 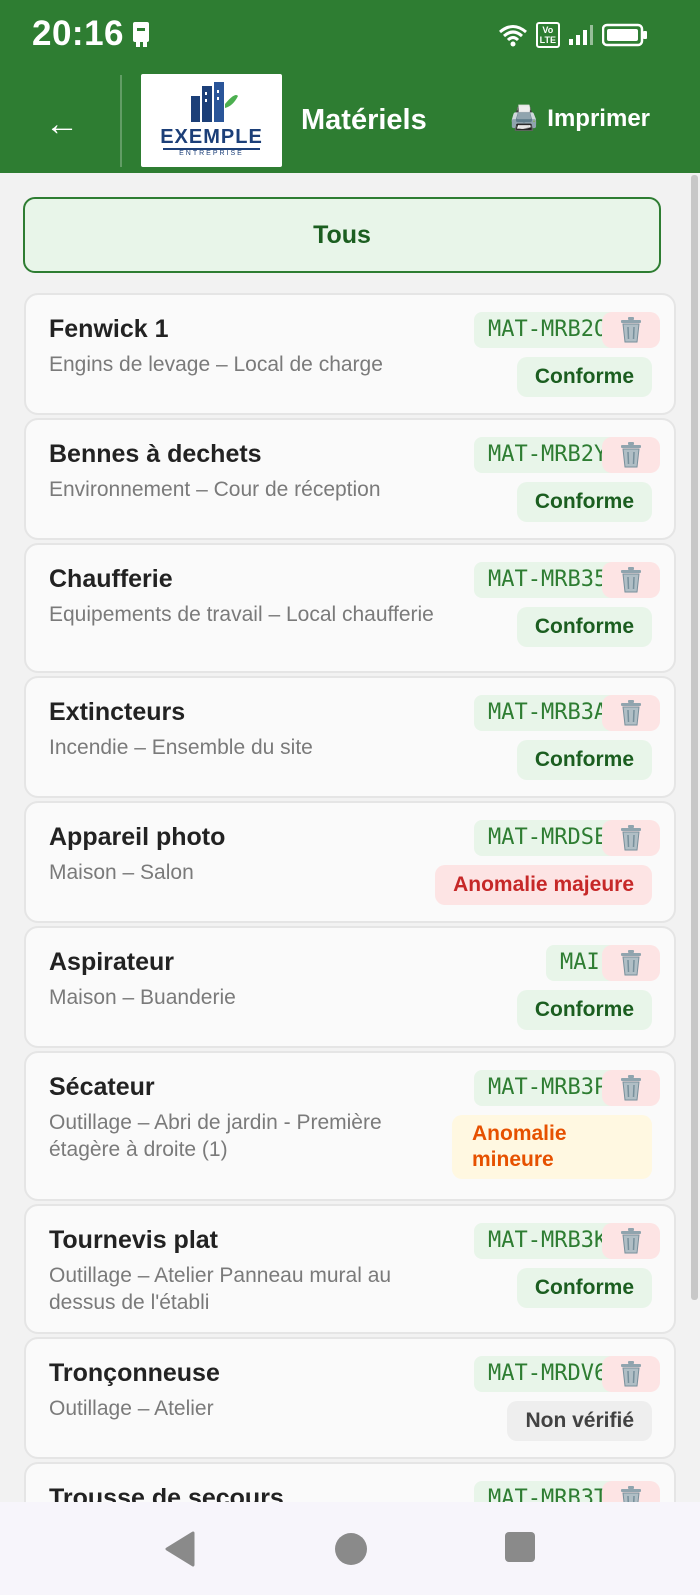 What do you see at coordinates (211, 137) in the screenshot?
I see `logo-name: EXEMPLE` at bounding box center [211, 137].